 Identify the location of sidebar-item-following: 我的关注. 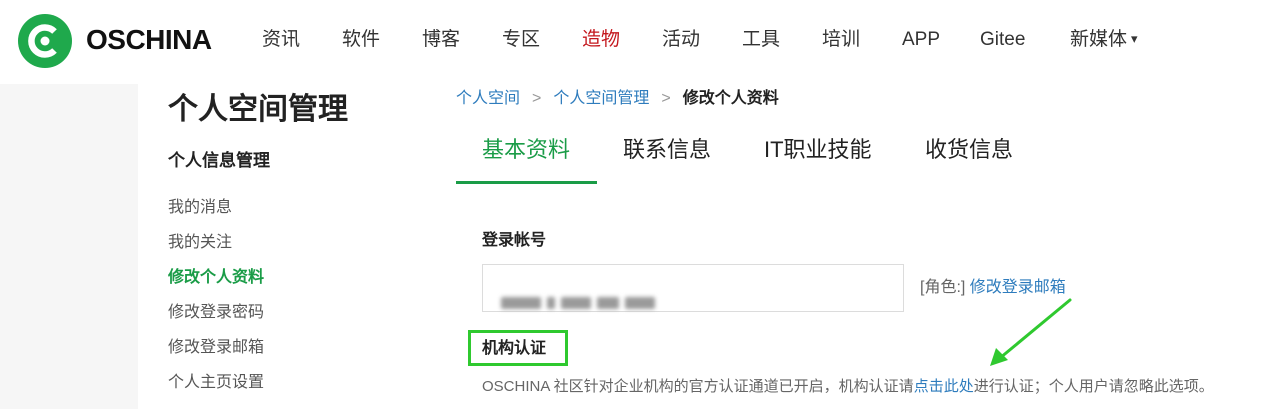
(200, 243).